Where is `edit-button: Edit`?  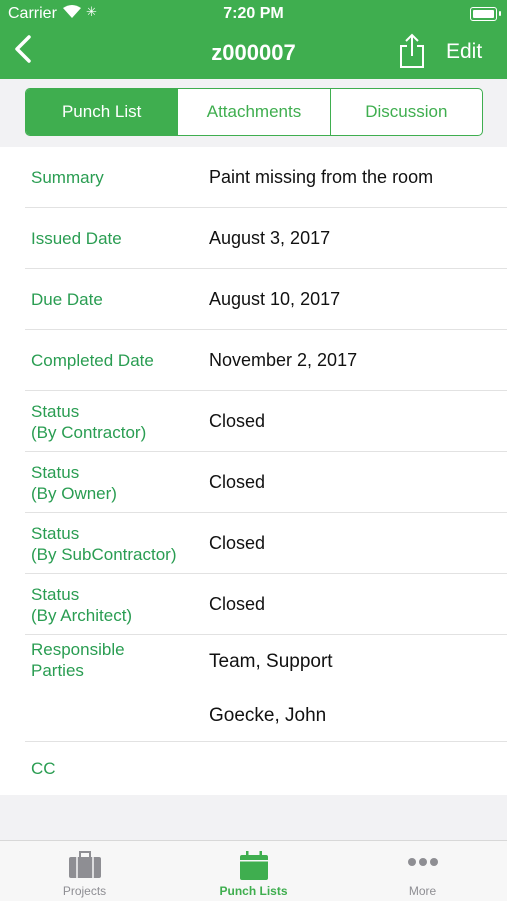
edit-button: Edit is located at coordinates (464, 52).